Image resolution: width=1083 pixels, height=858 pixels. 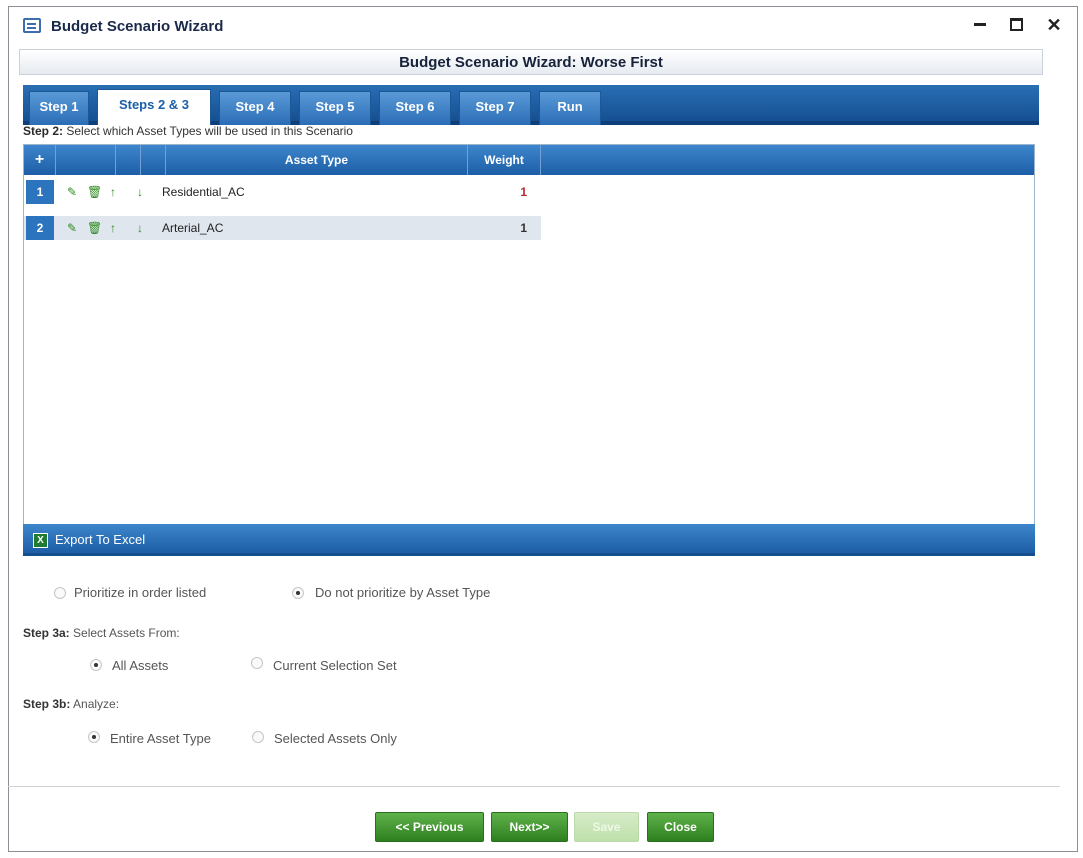 What do you see at coordinates (140, 592) in the screenshot?
I see `prioritize-in-order-label: Prioritize in order listed` at bounding box center [140, 592].